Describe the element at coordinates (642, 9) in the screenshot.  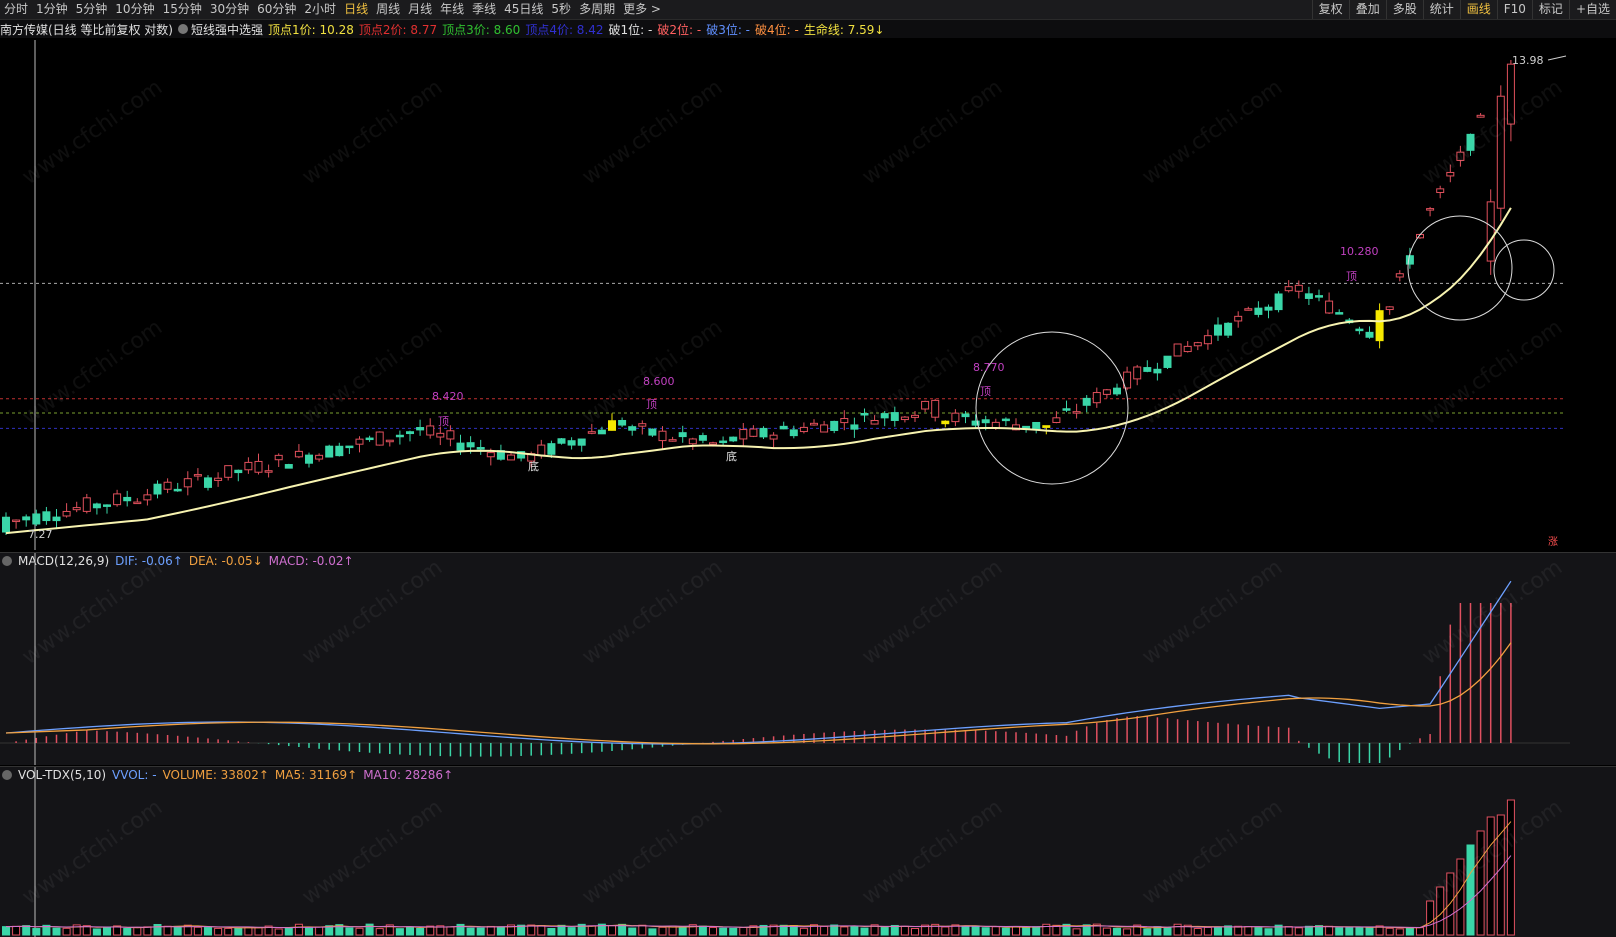
I see `period-tab: 更多 >` at that location.